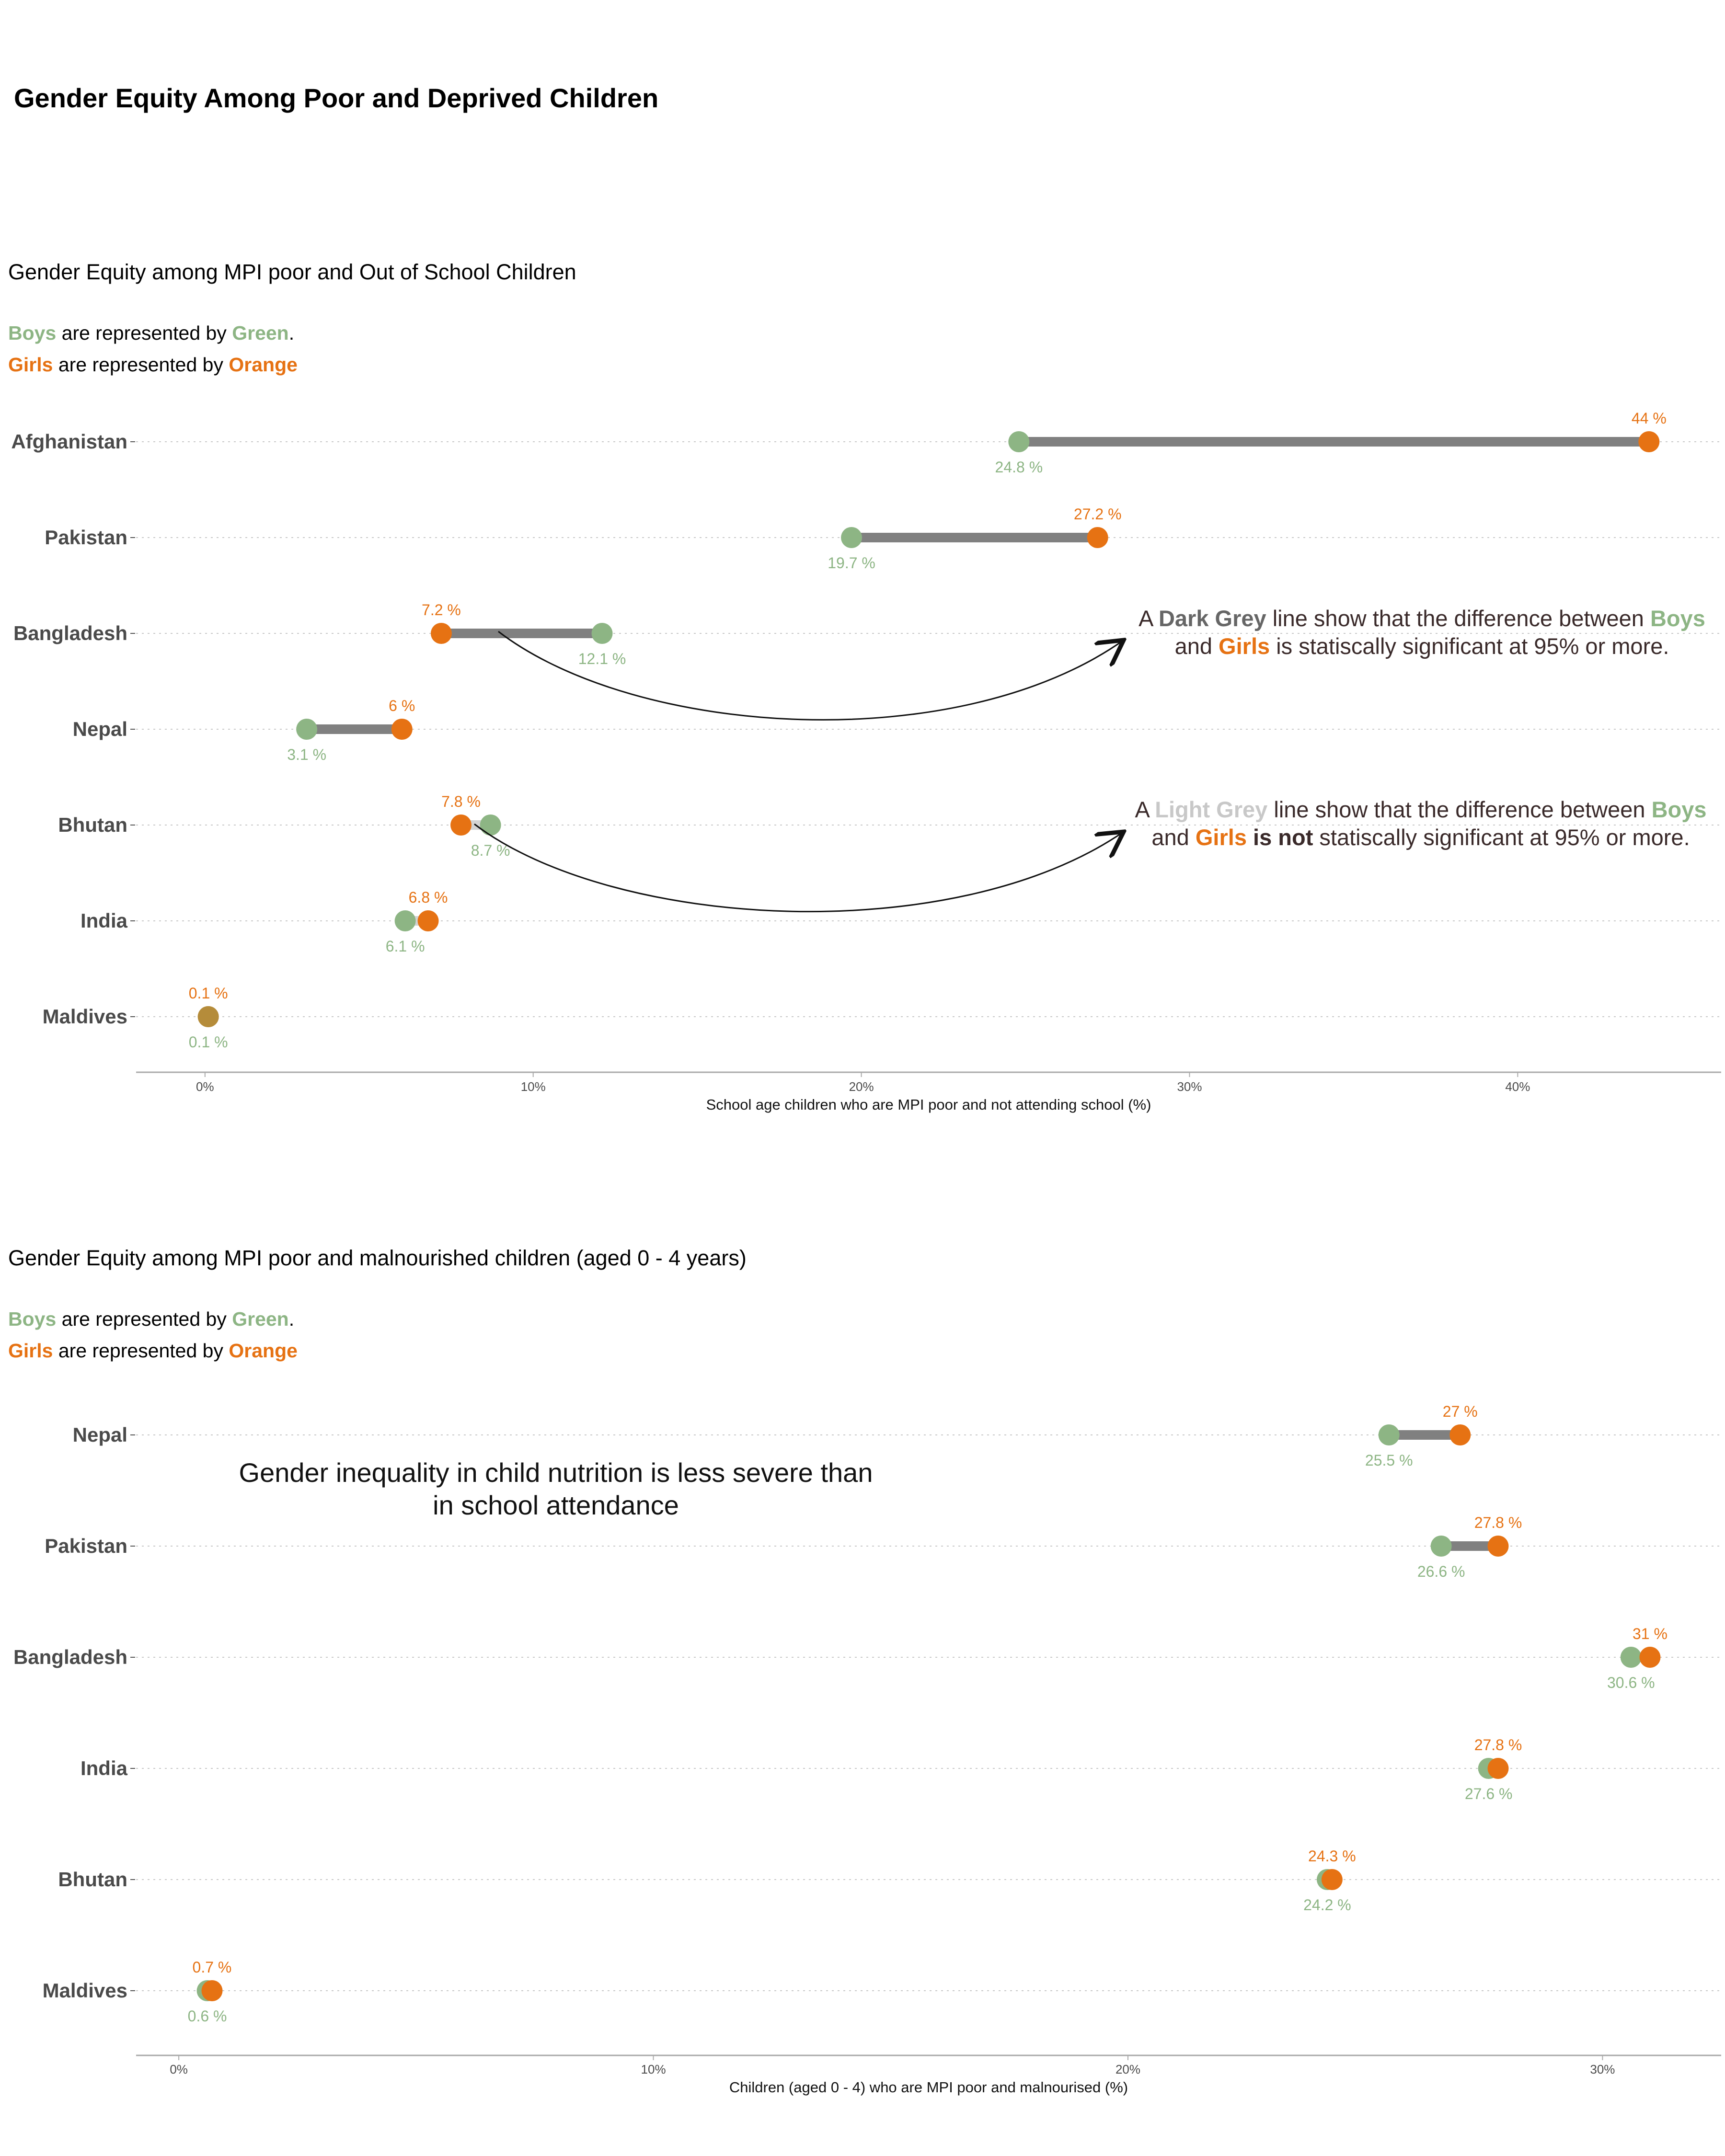 Image resolution: width=1725 pixels, height=2156 pixels. Describe the element at coordinates (811, 676) in the screenshot. I see `arrow-dark-note` at that location.